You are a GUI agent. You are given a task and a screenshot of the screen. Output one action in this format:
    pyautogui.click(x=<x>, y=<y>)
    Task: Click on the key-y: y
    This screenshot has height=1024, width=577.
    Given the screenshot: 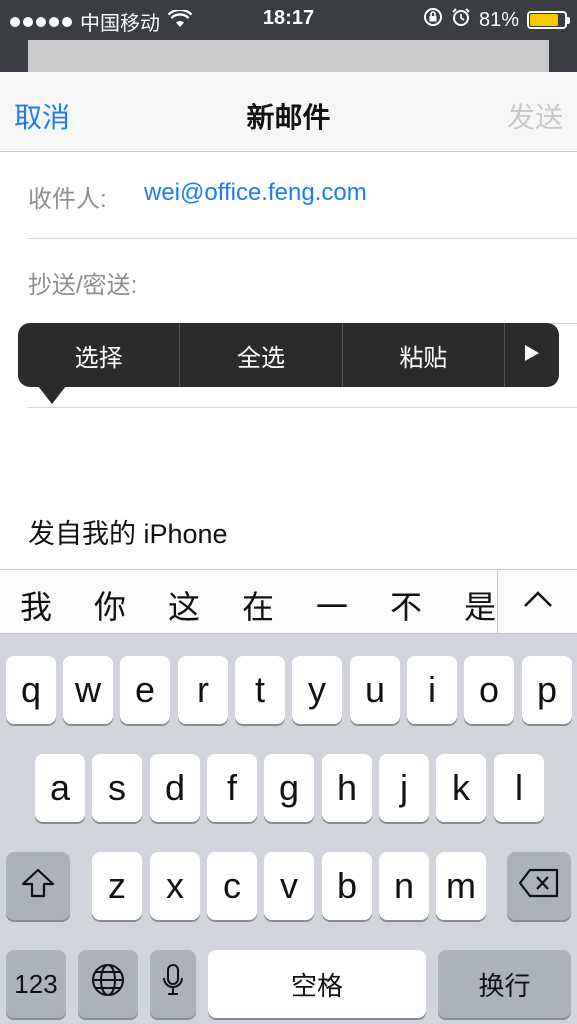 What is the action you would take?
    pyautogui.click(x=317, y=690)
    